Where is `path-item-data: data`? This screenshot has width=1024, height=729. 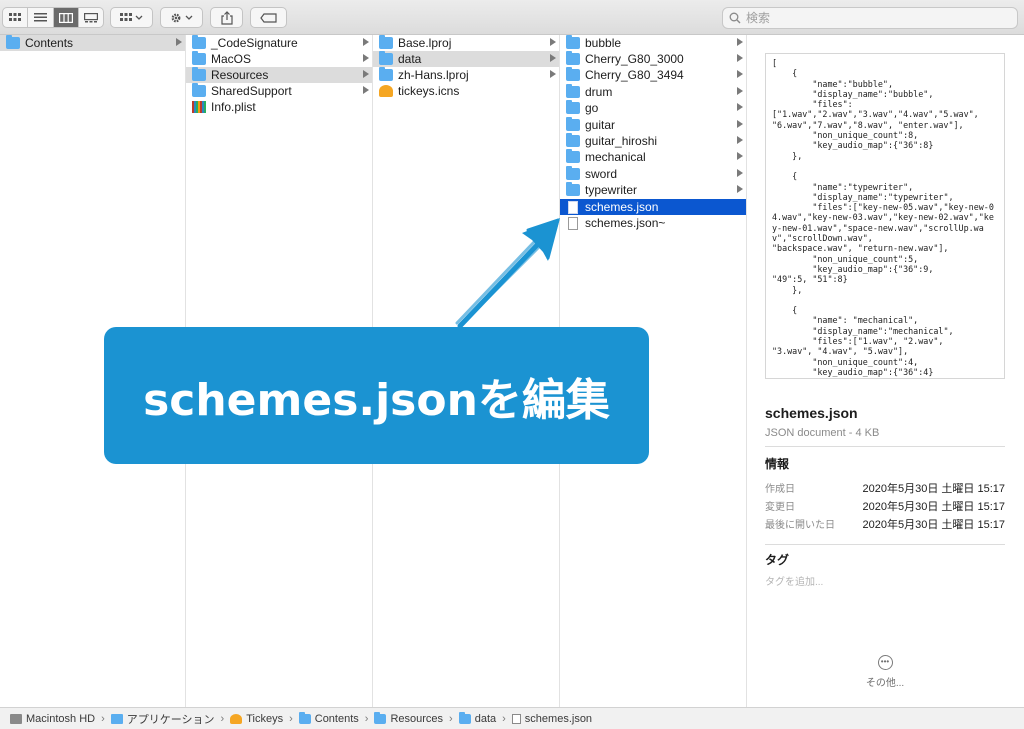
path-item-data: data is located at coordinates (477, 718).